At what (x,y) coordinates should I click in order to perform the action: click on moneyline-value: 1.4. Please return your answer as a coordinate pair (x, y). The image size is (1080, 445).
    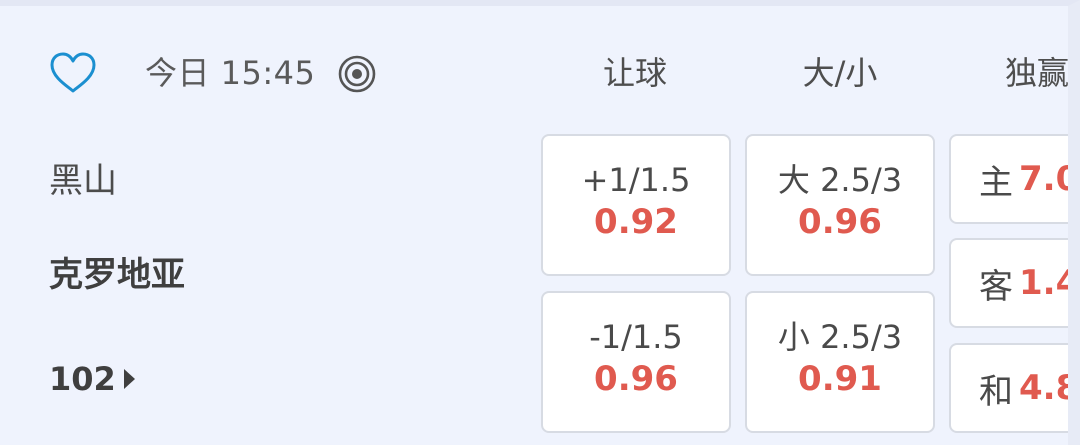
    Looking at the image, I should click on (1049, 283).